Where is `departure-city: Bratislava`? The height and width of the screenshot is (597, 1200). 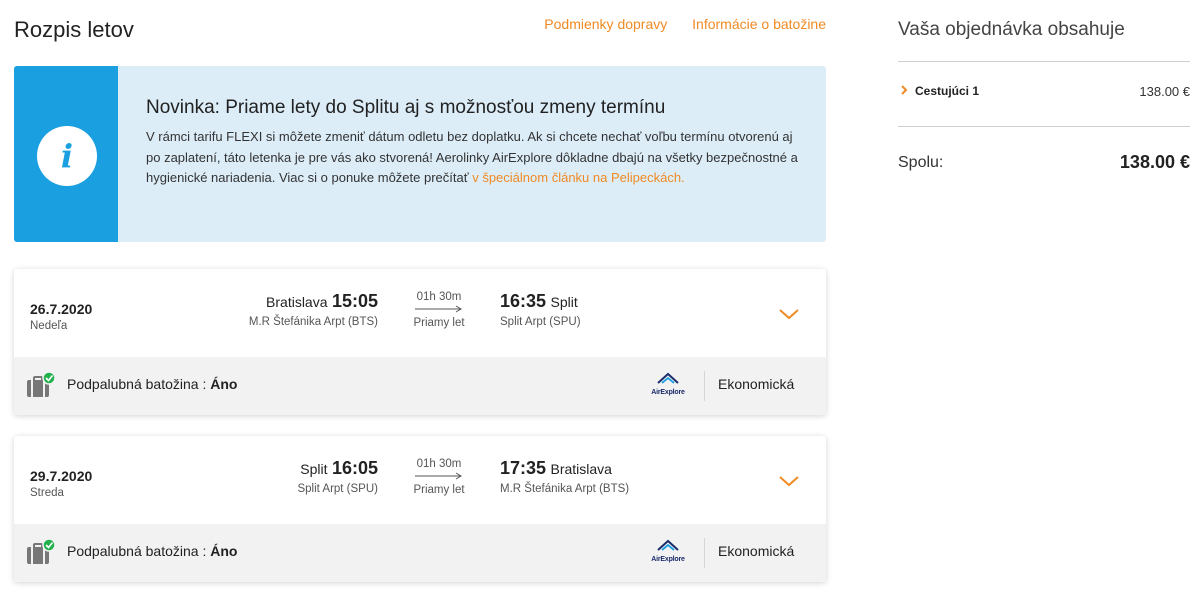
departure-city: Bratislava is located at coordinates (297, 302).